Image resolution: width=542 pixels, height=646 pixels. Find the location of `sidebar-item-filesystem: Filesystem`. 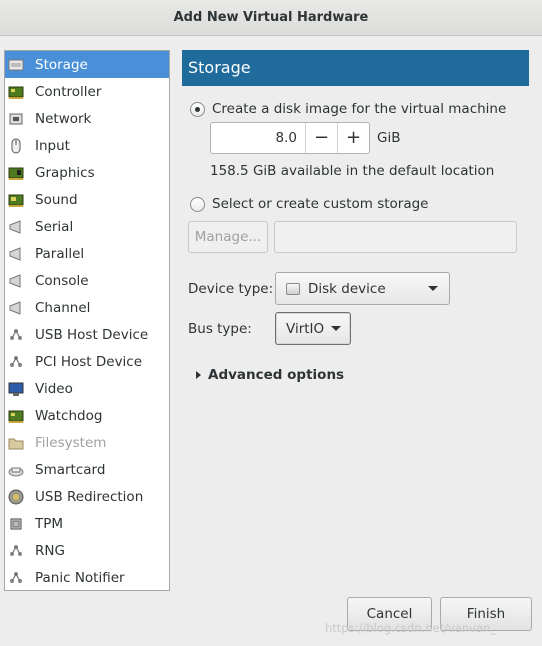

sidebar-item-filesystem: Filesystem is located at coordinates (87, 442).